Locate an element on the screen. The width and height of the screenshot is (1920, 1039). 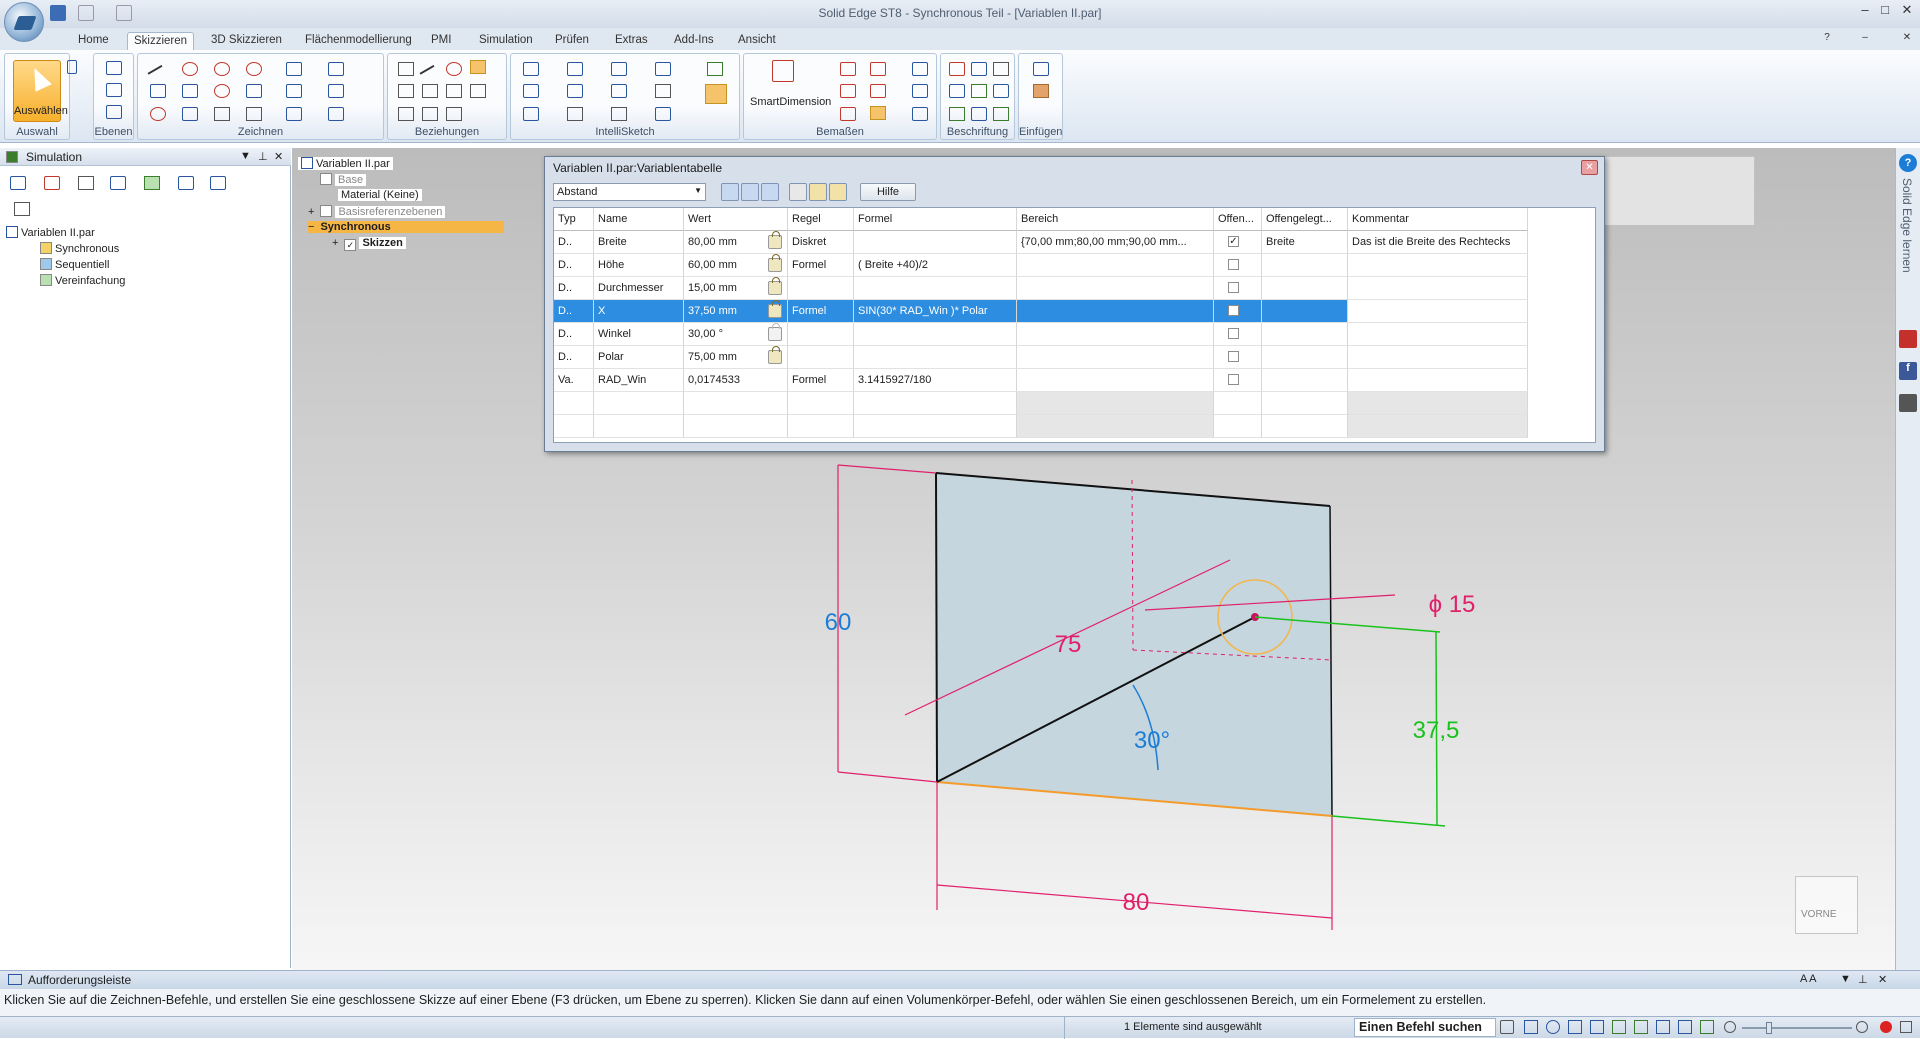
table-row: D.. Winkel 30,00 ° is located at coordinates (1074, 334).